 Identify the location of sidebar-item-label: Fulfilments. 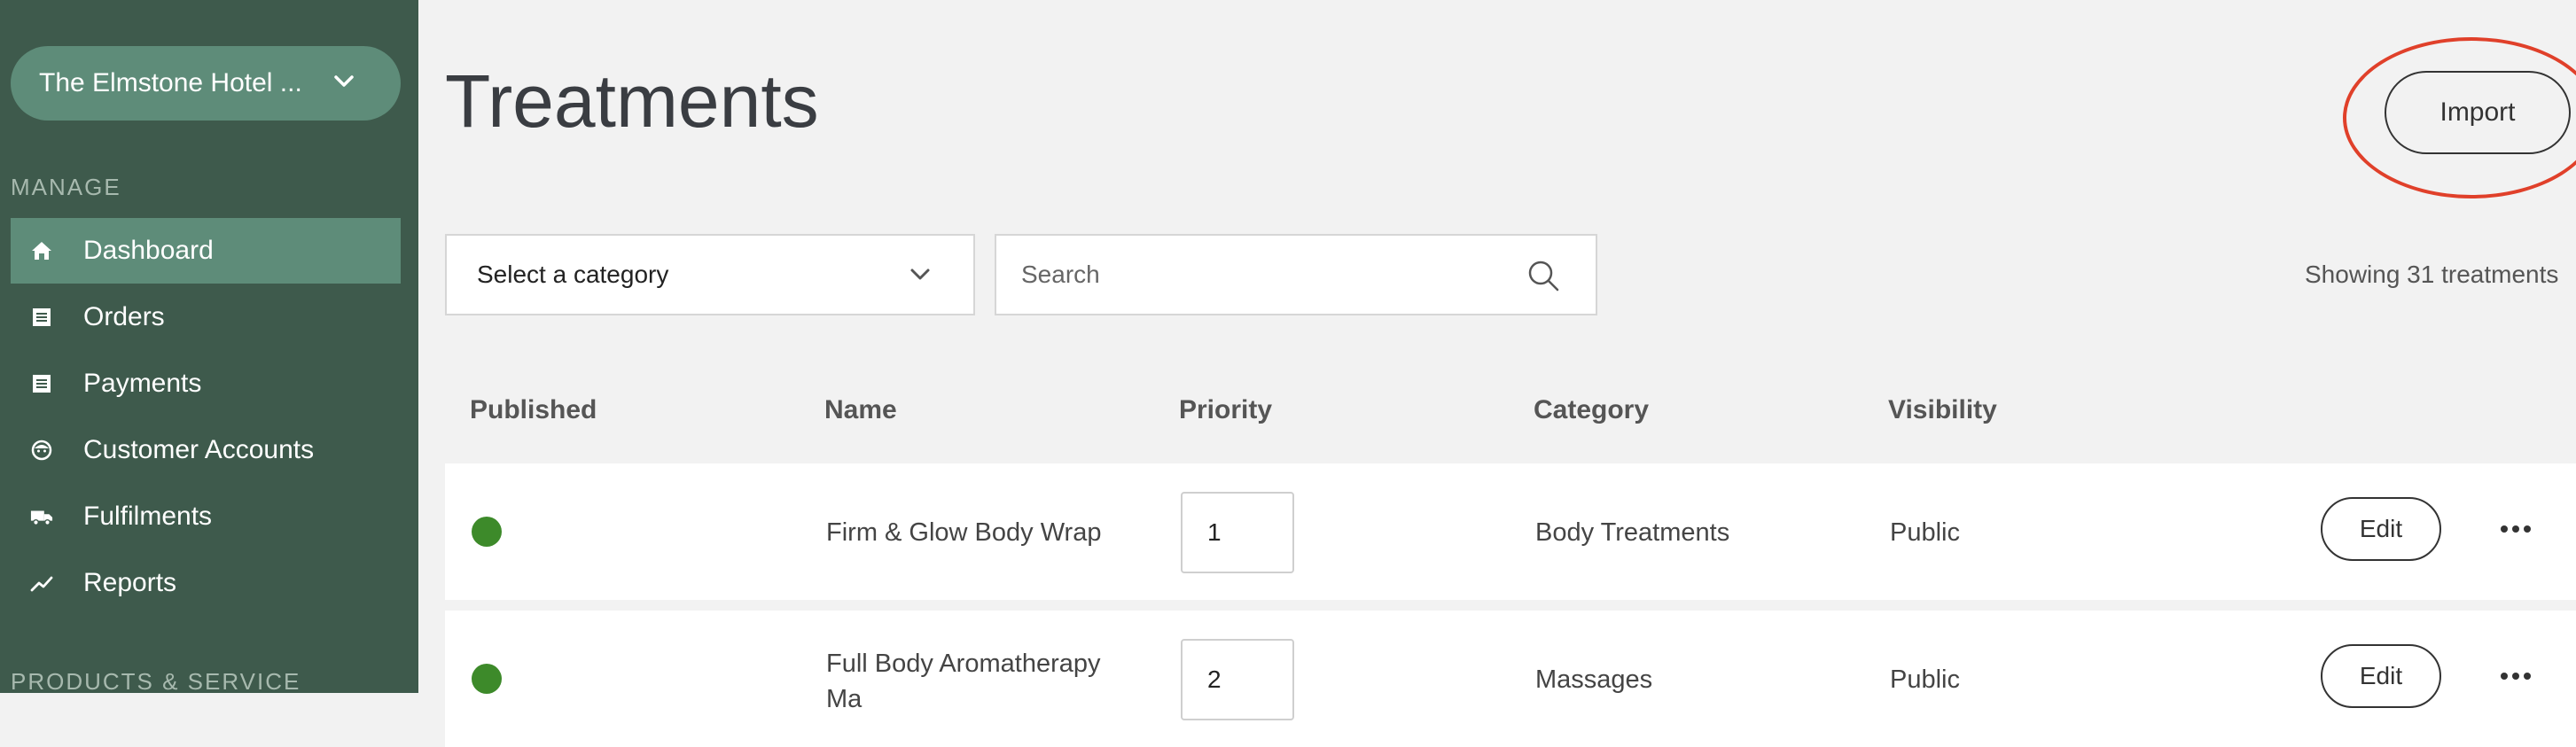
(148, 517).